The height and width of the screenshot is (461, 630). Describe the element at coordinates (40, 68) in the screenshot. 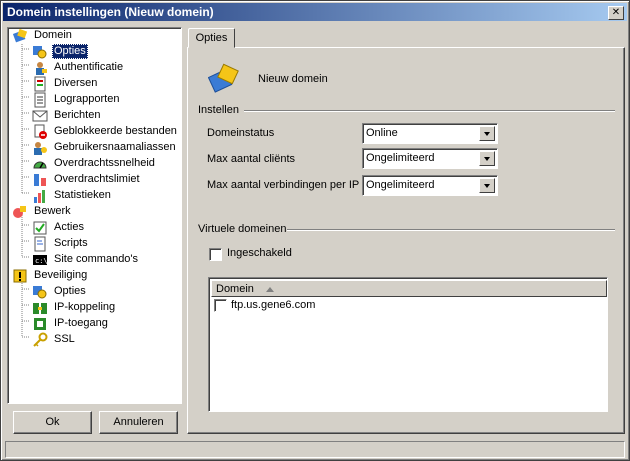

I see `authentication-icon` at that location.